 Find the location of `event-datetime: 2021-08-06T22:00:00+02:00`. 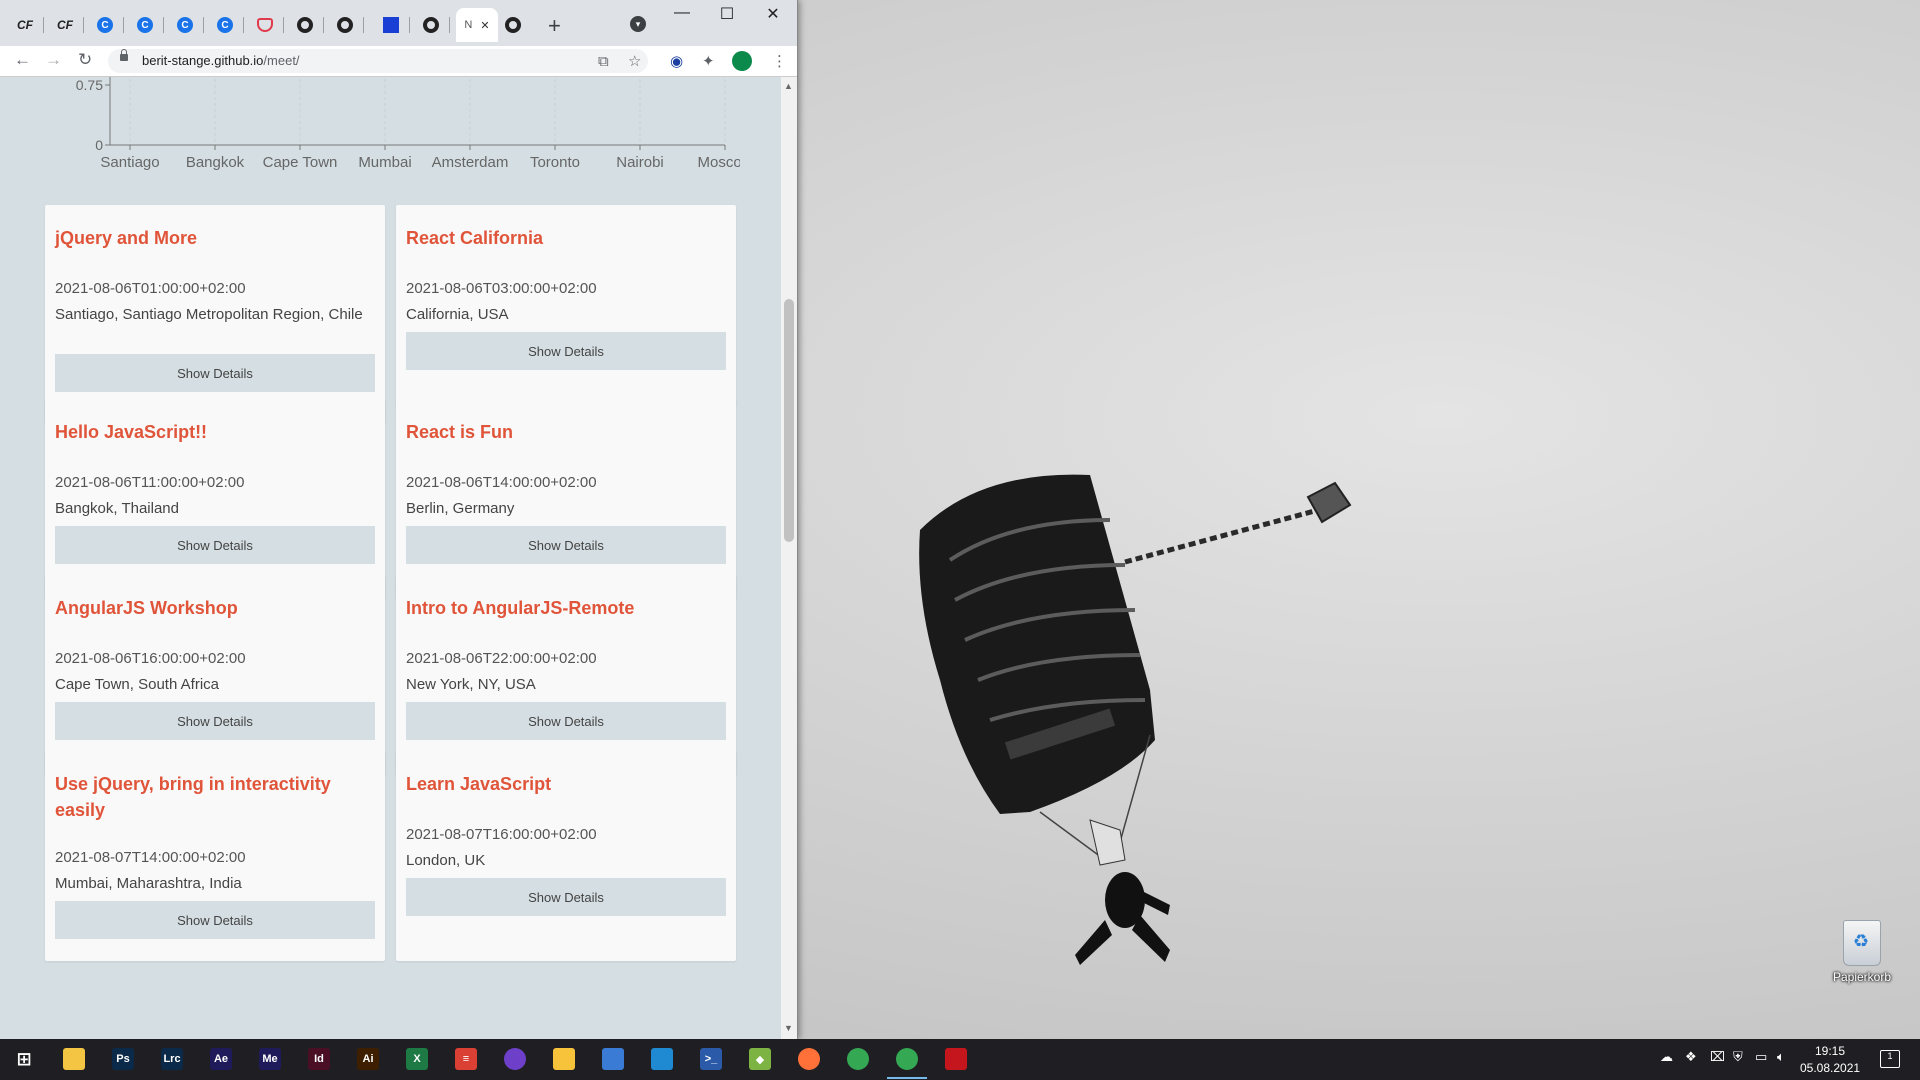

event-datetime: 2021-08-06T22:00:00+02:00 is located at coordinates (501, 658).